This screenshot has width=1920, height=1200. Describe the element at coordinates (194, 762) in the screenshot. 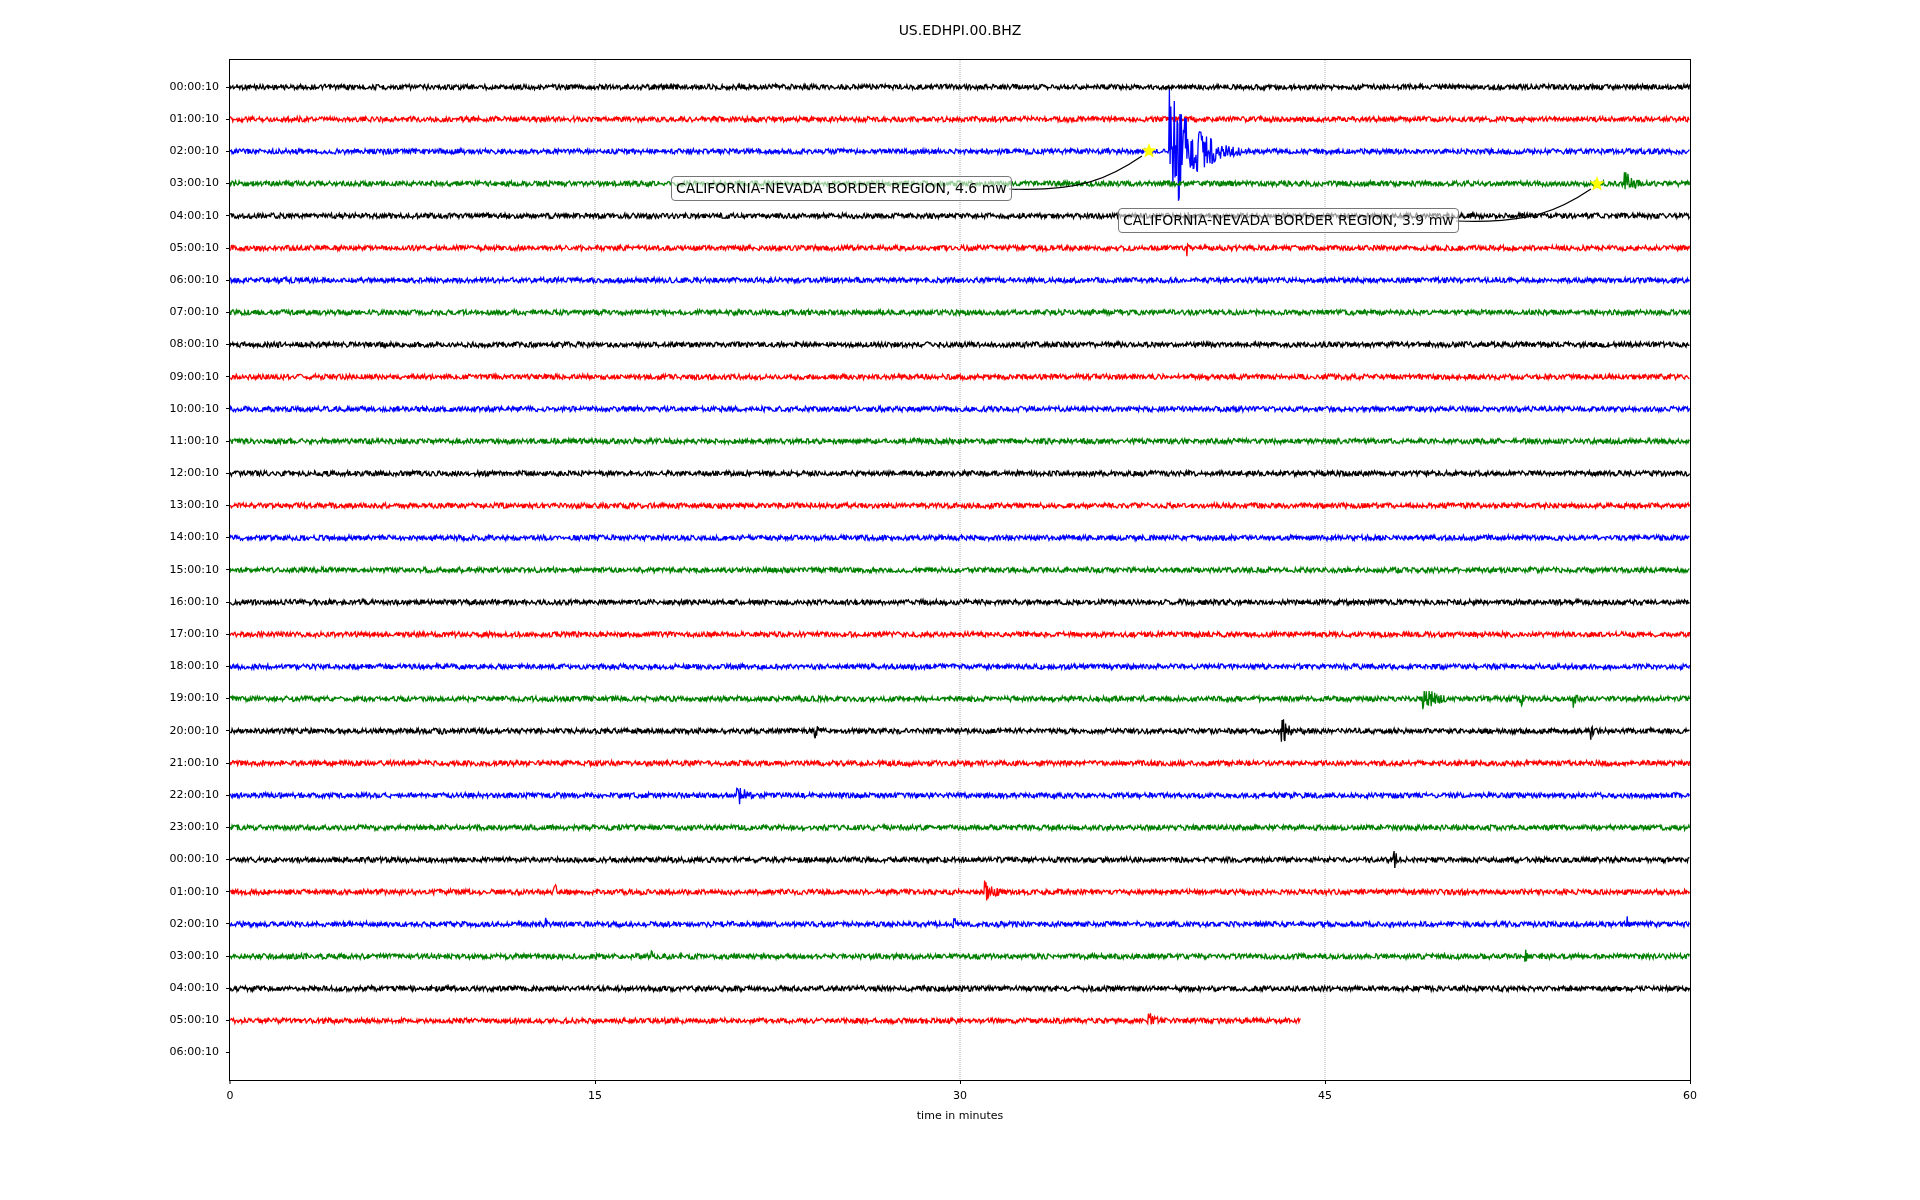

I see `time-label: 21:00:10` at that location.